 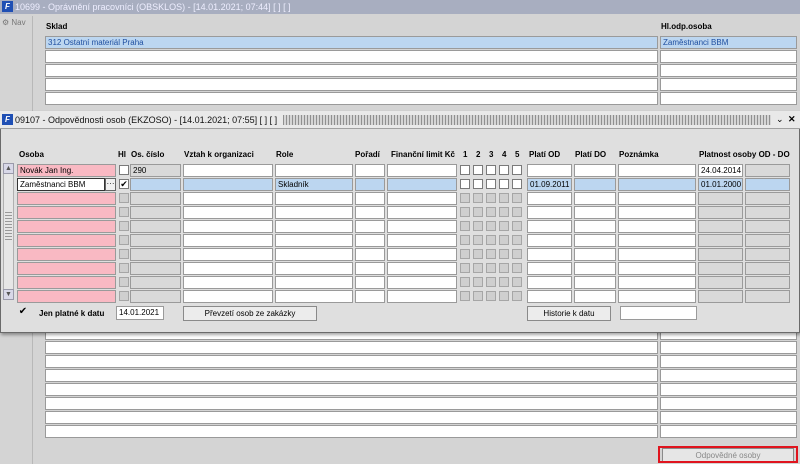 What do you see at coordinates (728, 42) in the screenshot?
I see `hlodp-cell-selected: Zaměstnanci BBM` at bounding box center [728, 42].